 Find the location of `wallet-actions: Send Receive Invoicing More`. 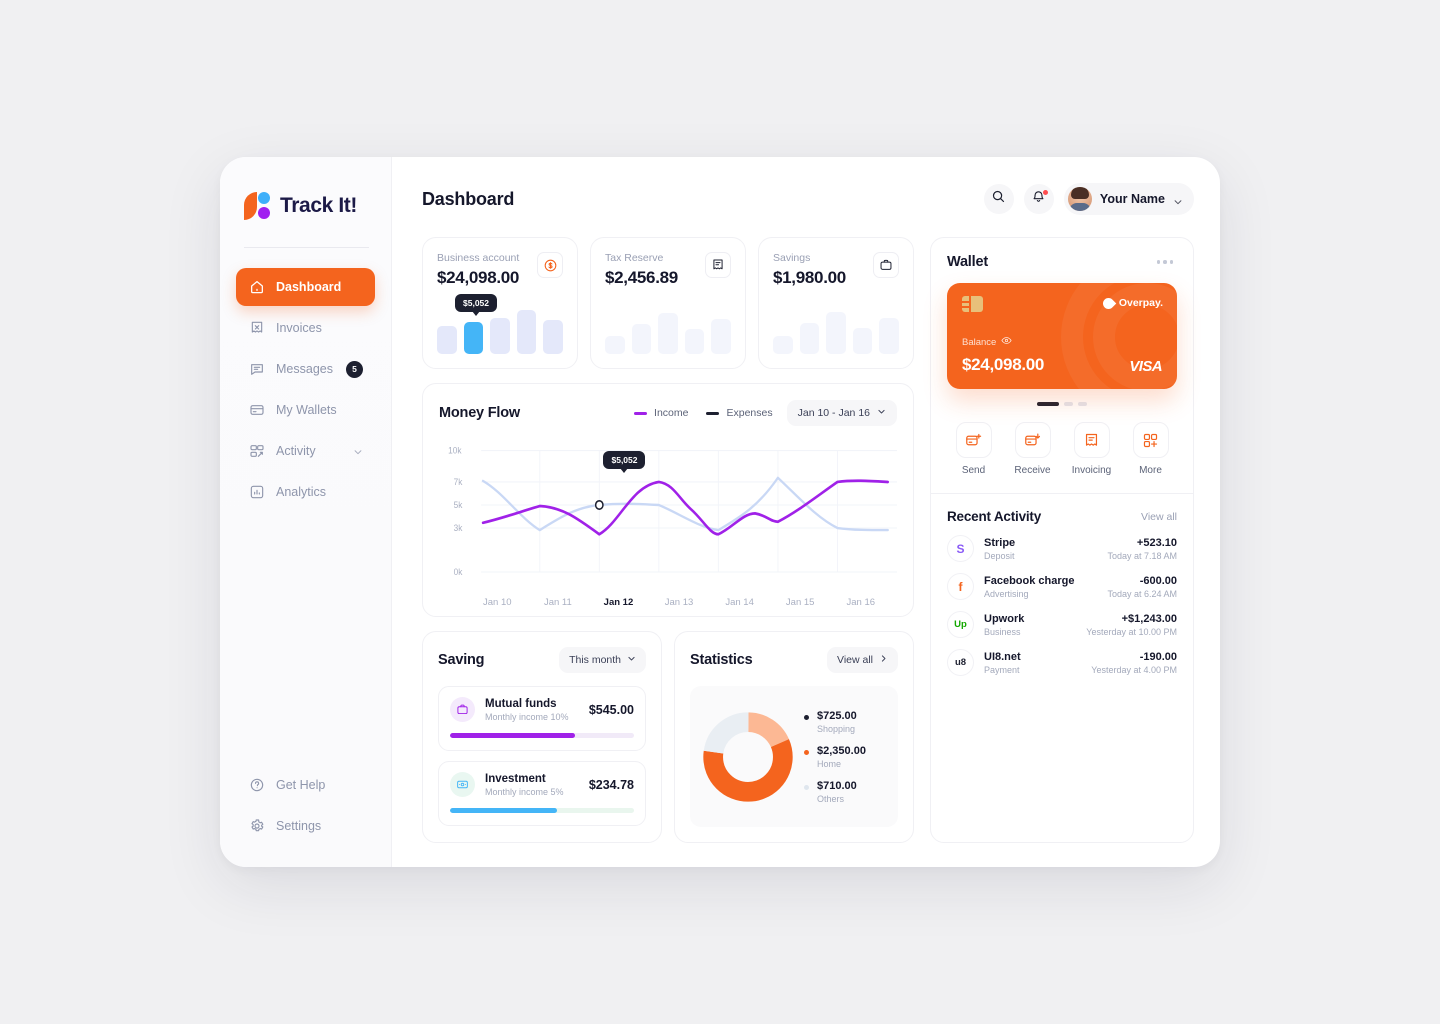

wallet-actions: Send Receive Invoicing More is located at coordinates (1062, 449).